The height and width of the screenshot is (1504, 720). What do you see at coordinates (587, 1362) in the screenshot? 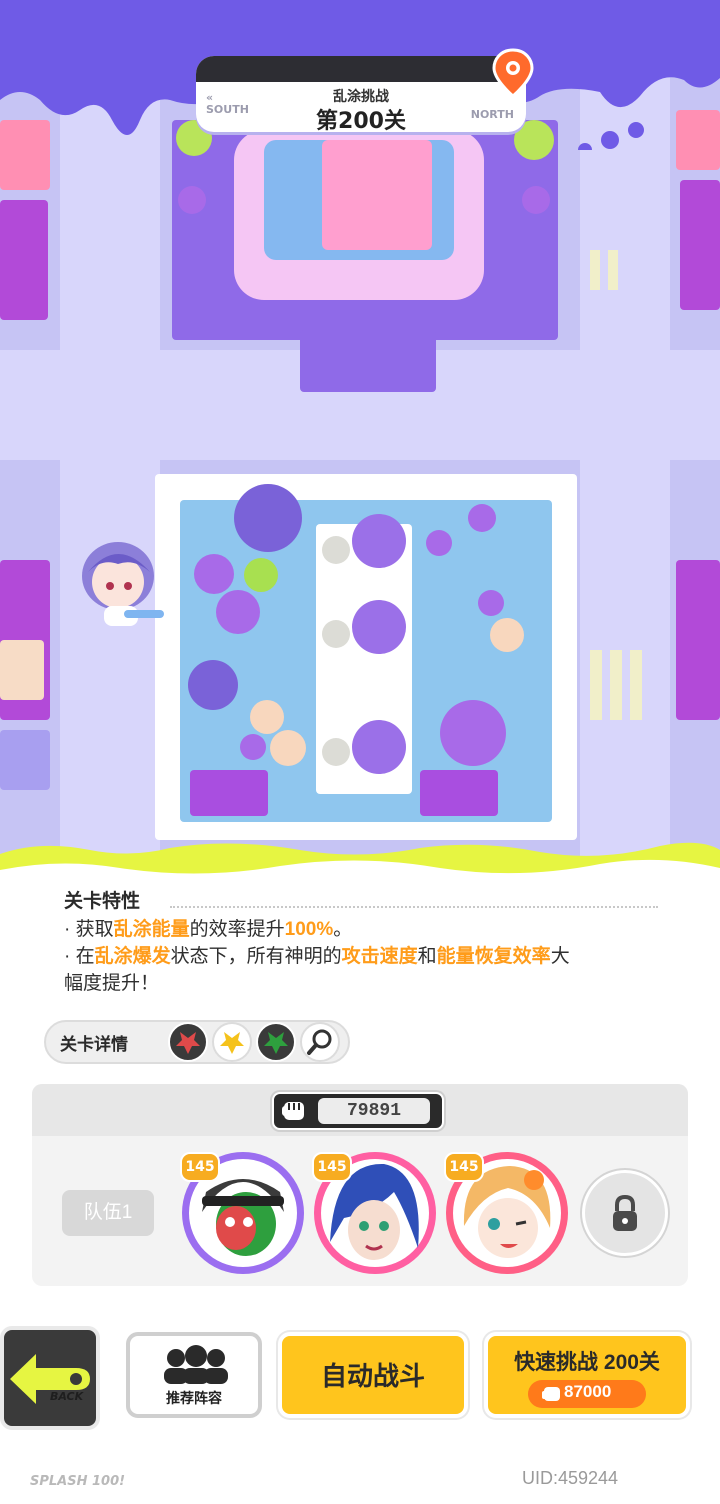
I see `quick-challenge-label: 快速挑战 200关` at bounding box center [587, 1362].